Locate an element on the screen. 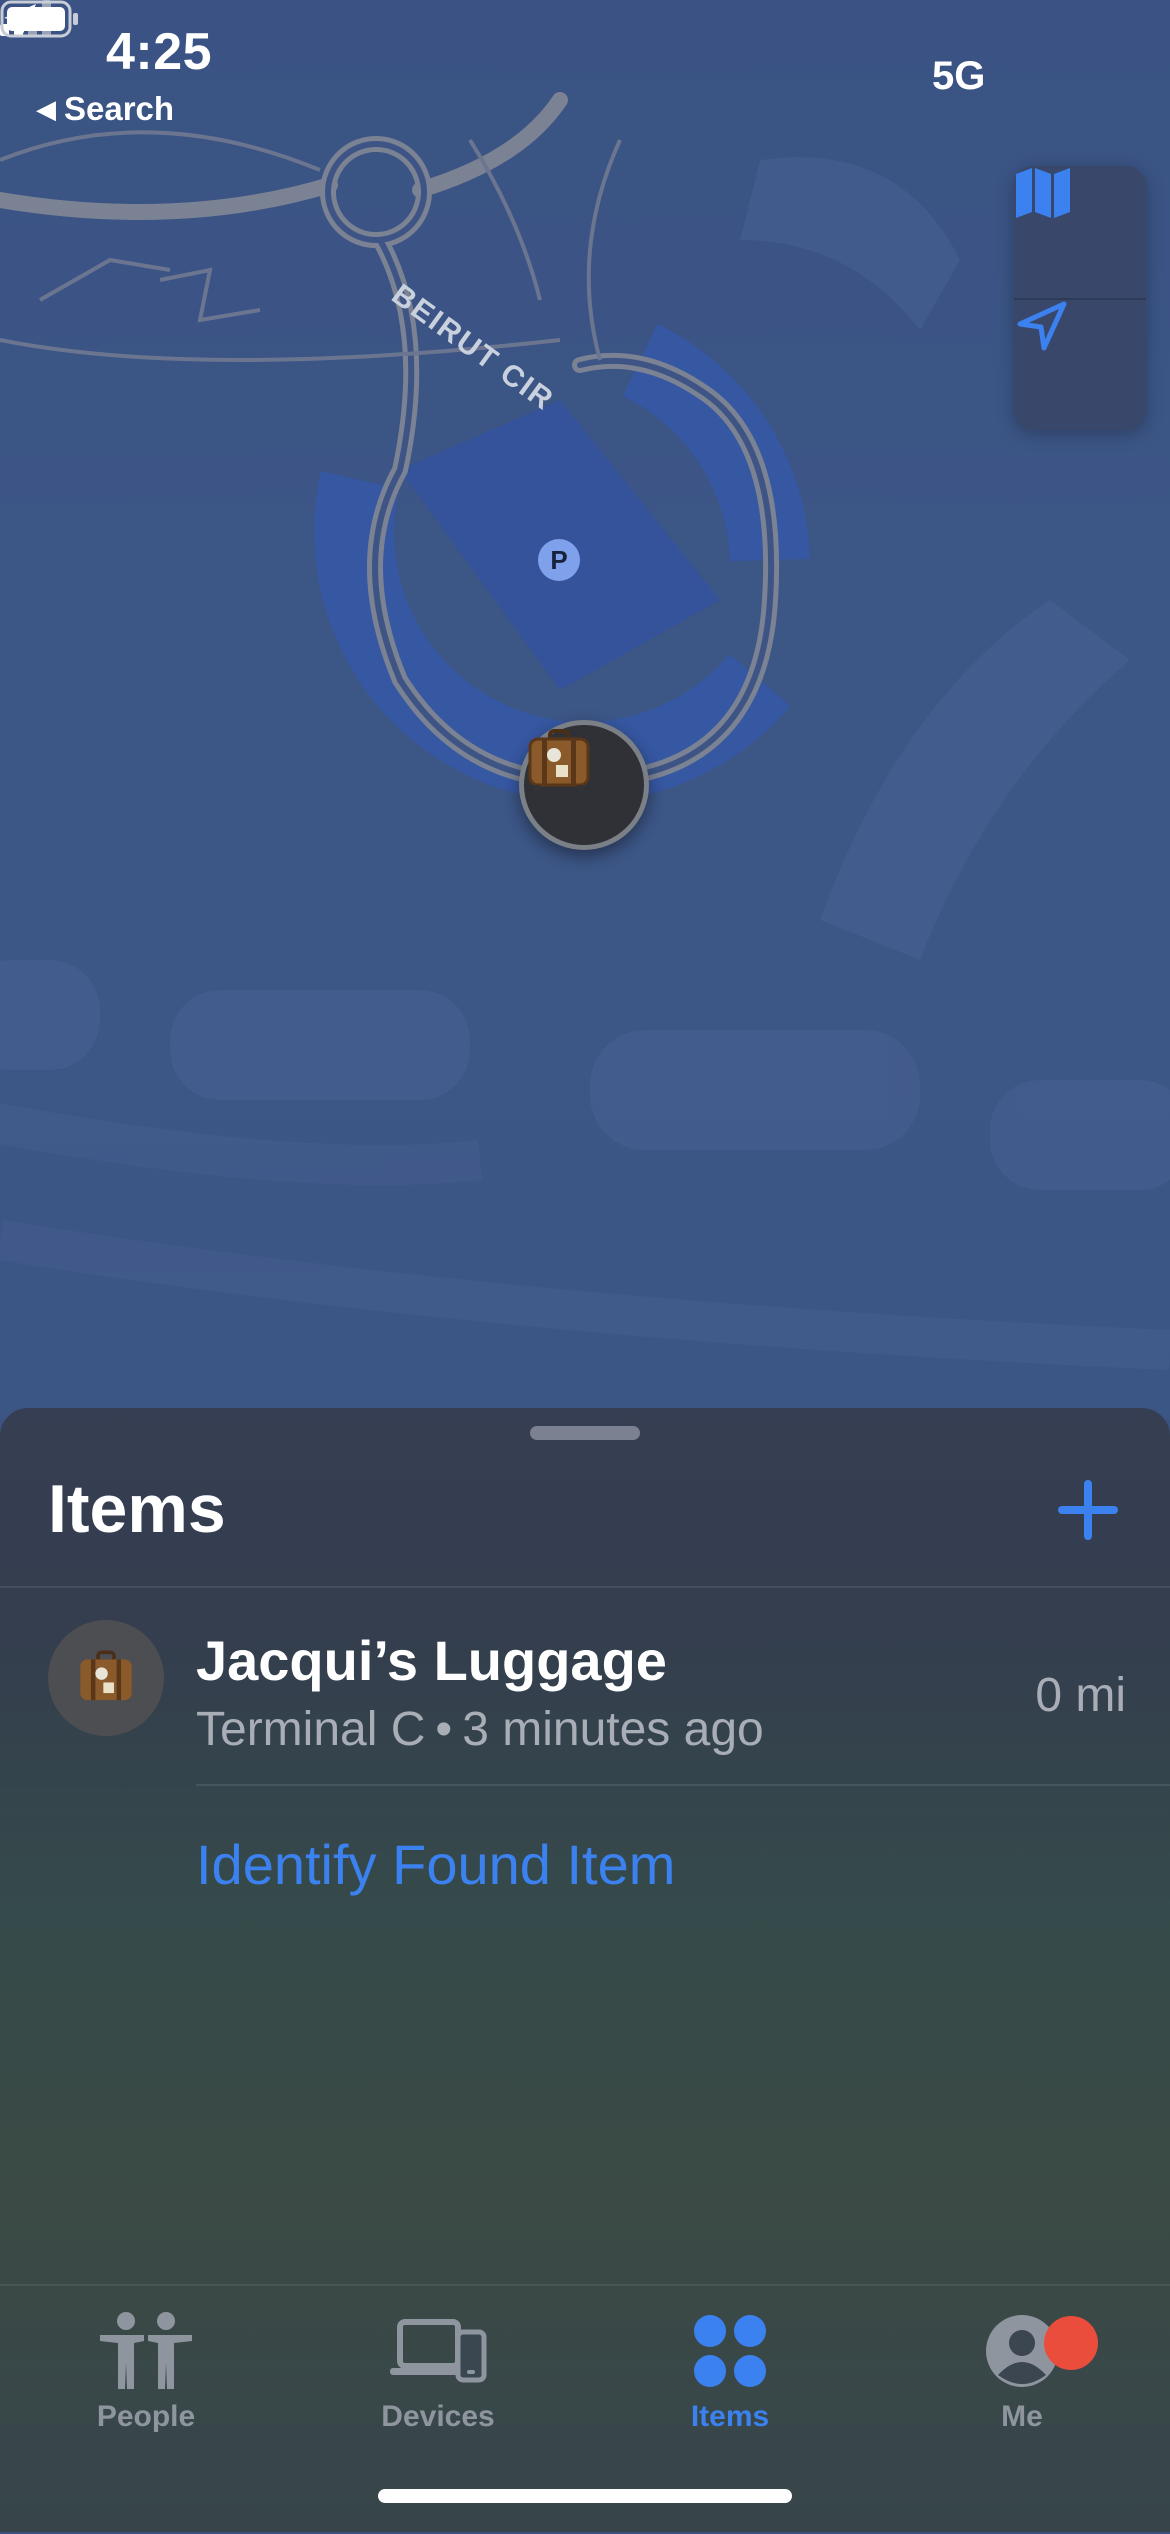  item-avatar is located at coordinates (106, 1678).